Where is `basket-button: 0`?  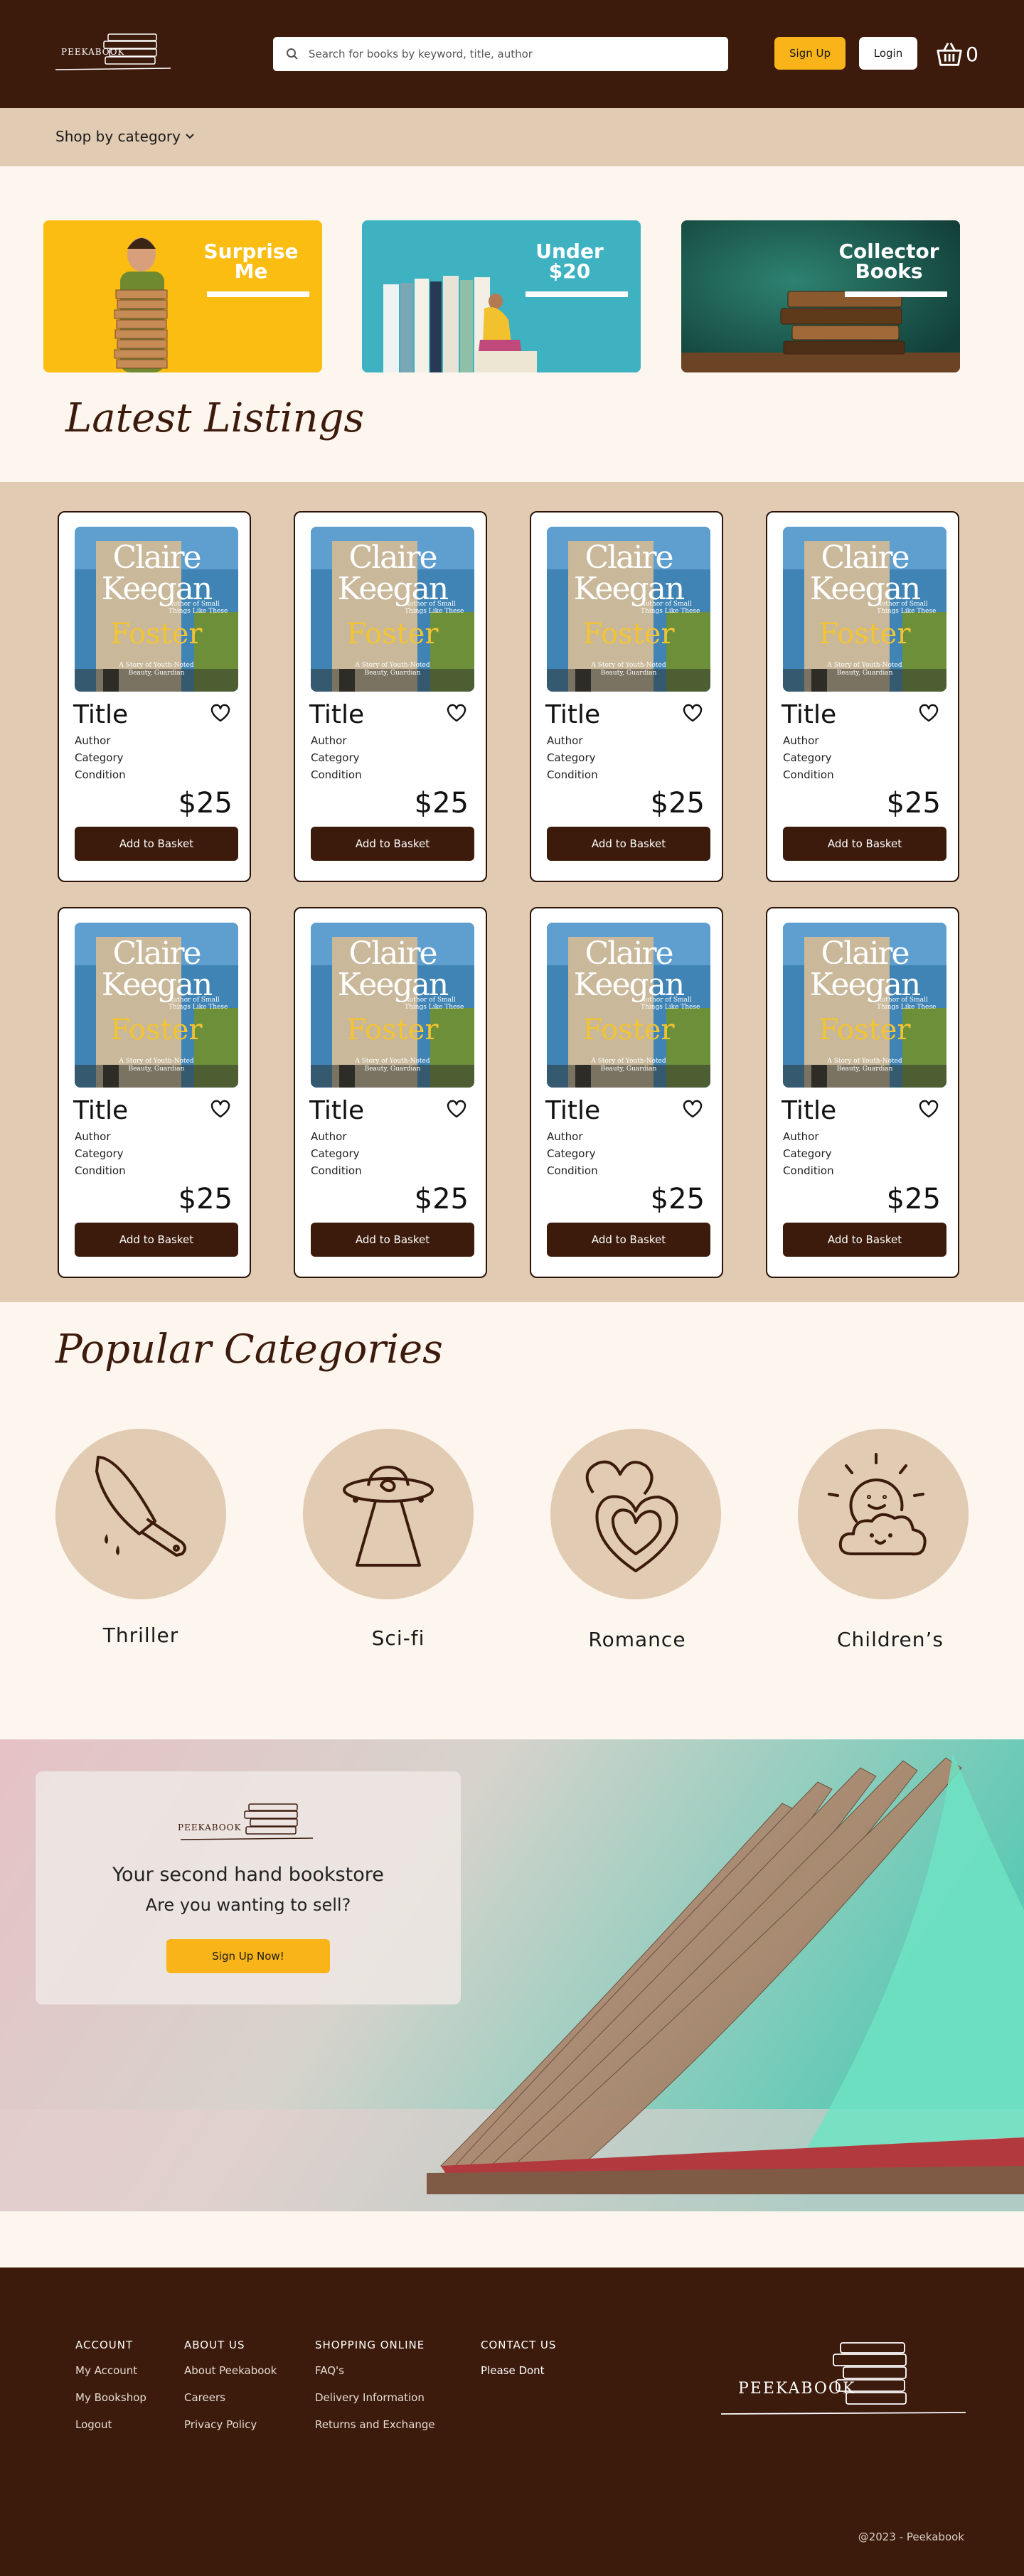 basket-button: 0 is located at coordinates (957, 54).